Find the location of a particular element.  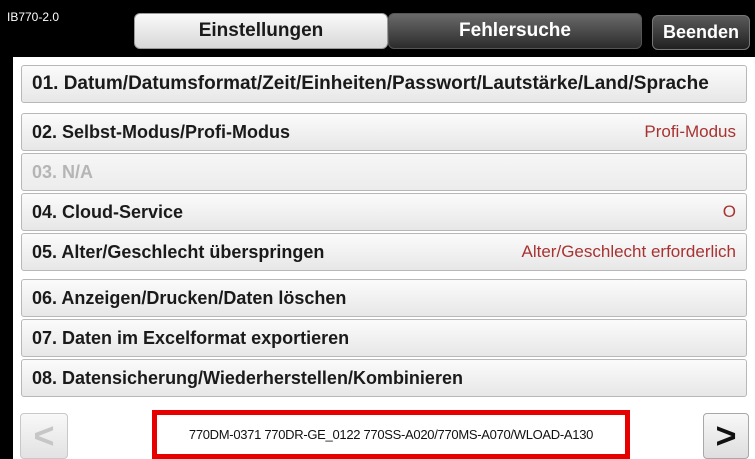

tab-fehlersuche: Fehlersuche is located at coordinates (515, 31).